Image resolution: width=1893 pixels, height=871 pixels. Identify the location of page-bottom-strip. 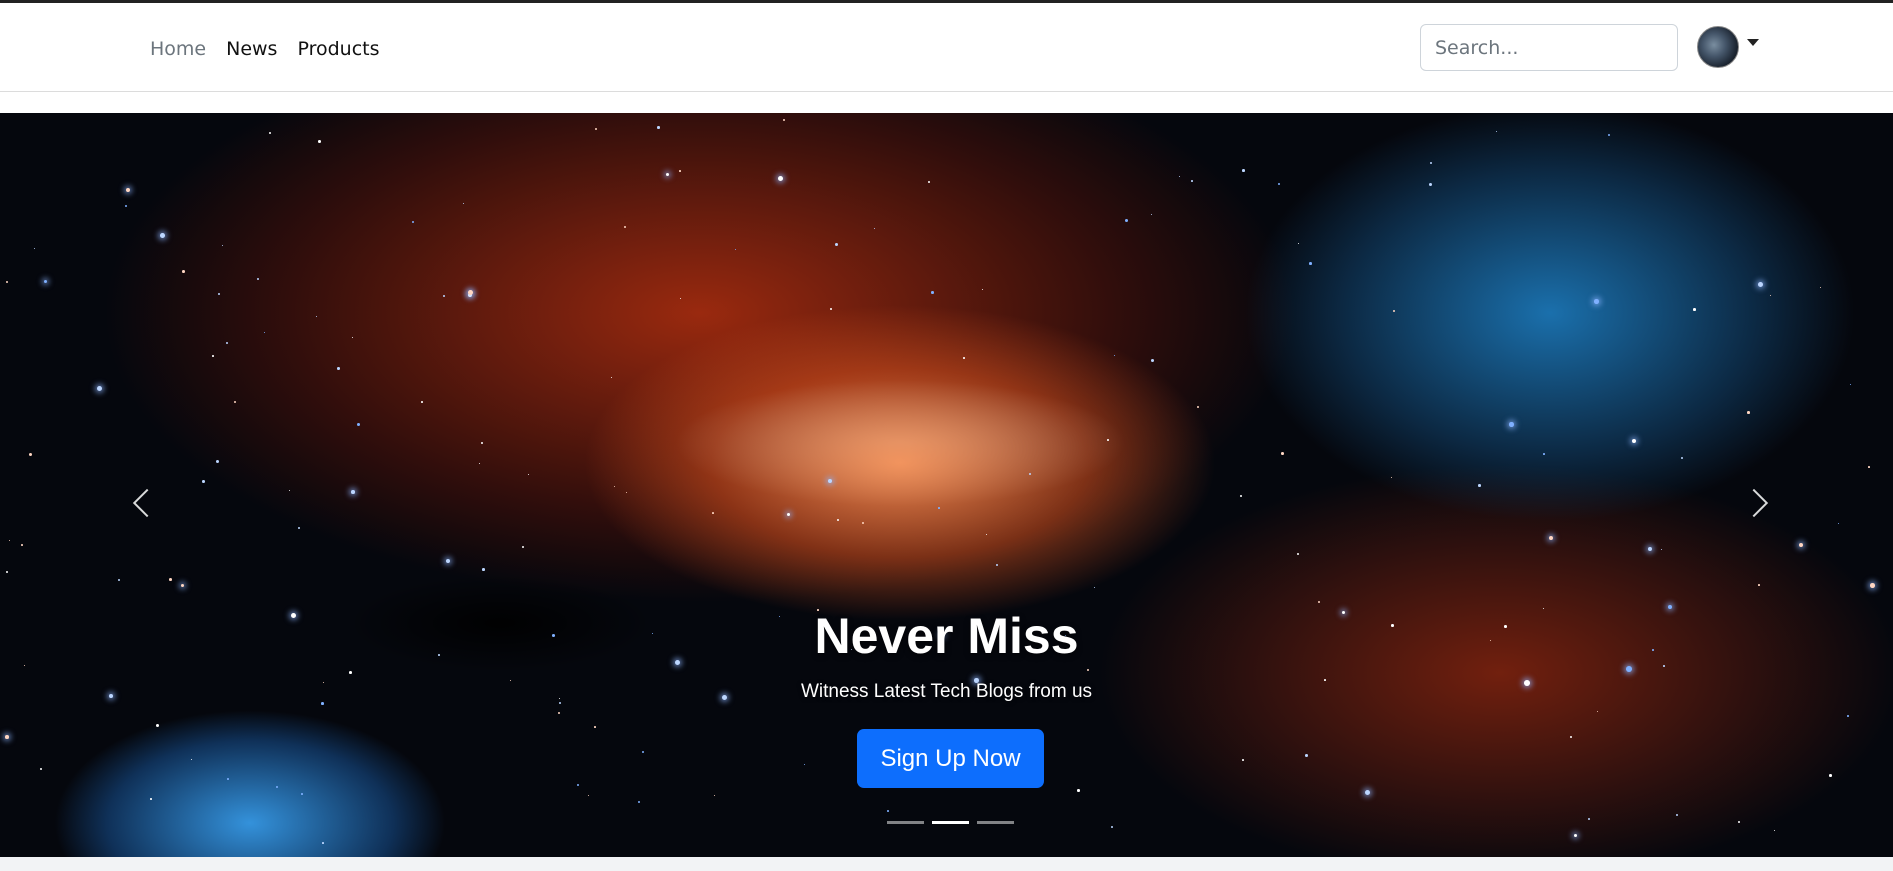
(946, 864).